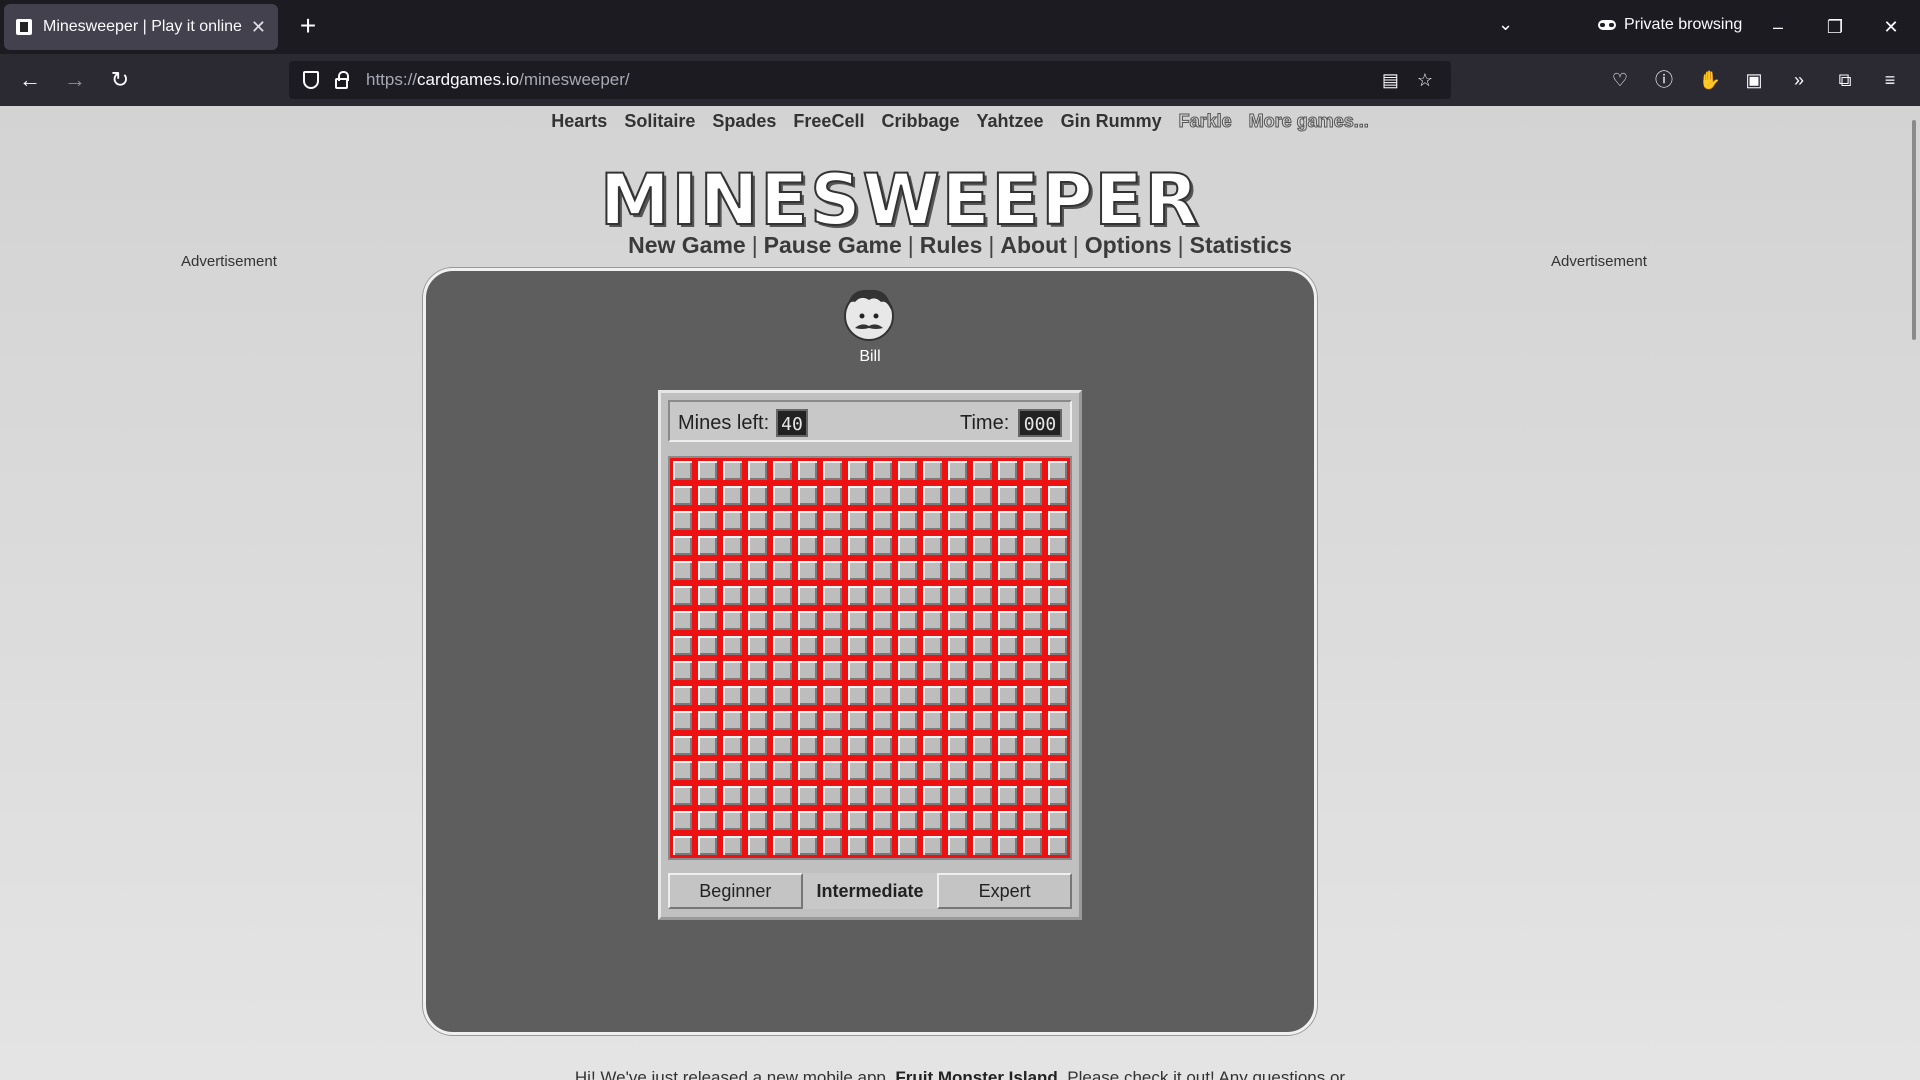 Image resolution: width=1920 pixels, height=1080 pixels. What do you see at coordinates (1710, 80) in the screenshot?
I see `hand-extension-icon: ✋` at bounding box center [1710, 80].